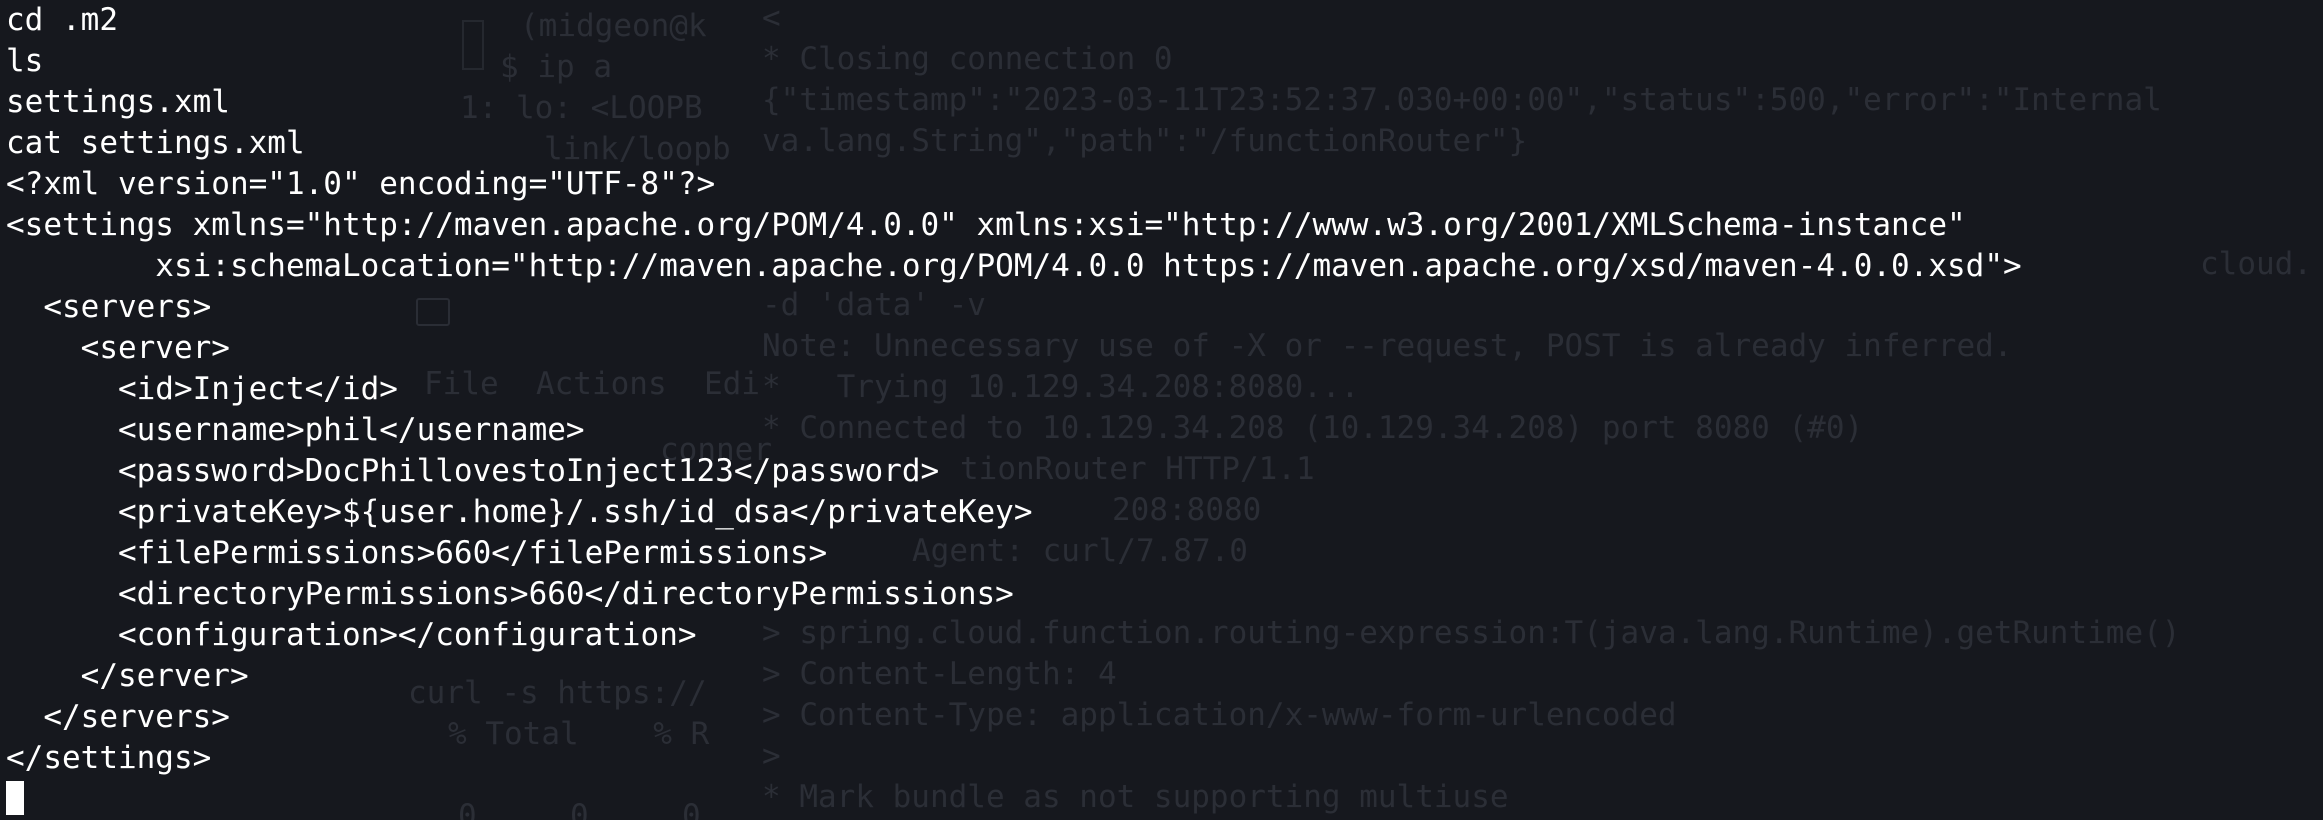 Image resolution: width=2323 pixels, height=820 pixels. What do you see at coordinates (25, 61) in the screenshot?
I see `command-line: ls` at bounding box center [25, 61].